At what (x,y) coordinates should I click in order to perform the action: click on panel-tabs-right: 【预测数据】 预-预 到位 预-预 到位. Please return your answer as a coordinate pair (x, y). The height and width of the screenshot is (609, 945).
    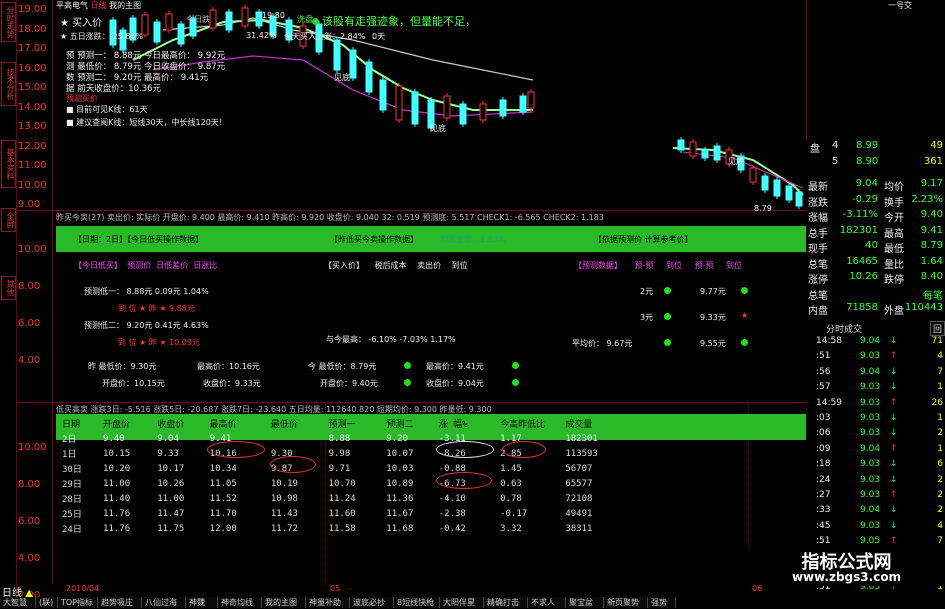
    Looking at the image, I should click on (658, 265).